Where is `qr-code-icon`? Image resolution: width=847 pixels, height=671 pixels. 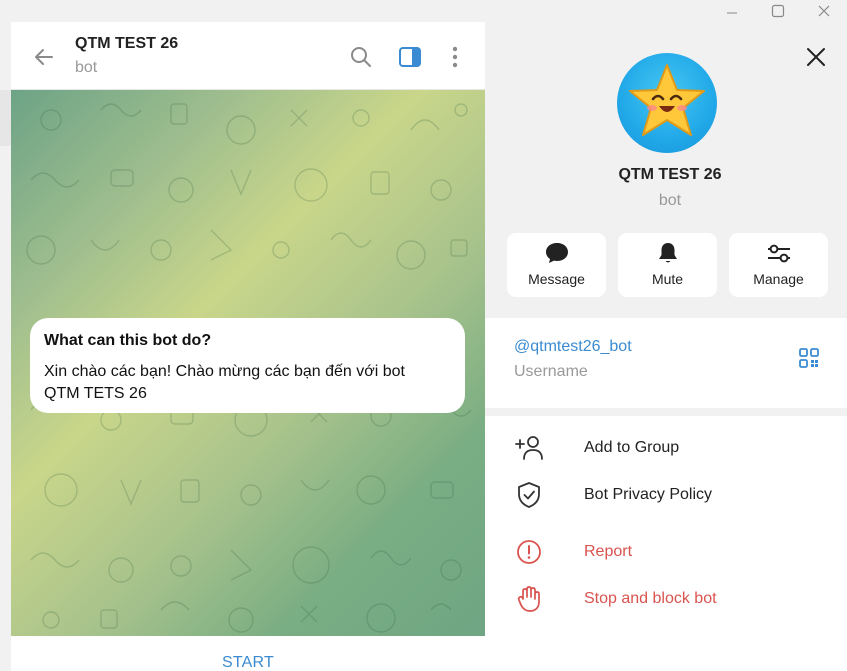
qr-code-icon is located at coordinates (809, 358).